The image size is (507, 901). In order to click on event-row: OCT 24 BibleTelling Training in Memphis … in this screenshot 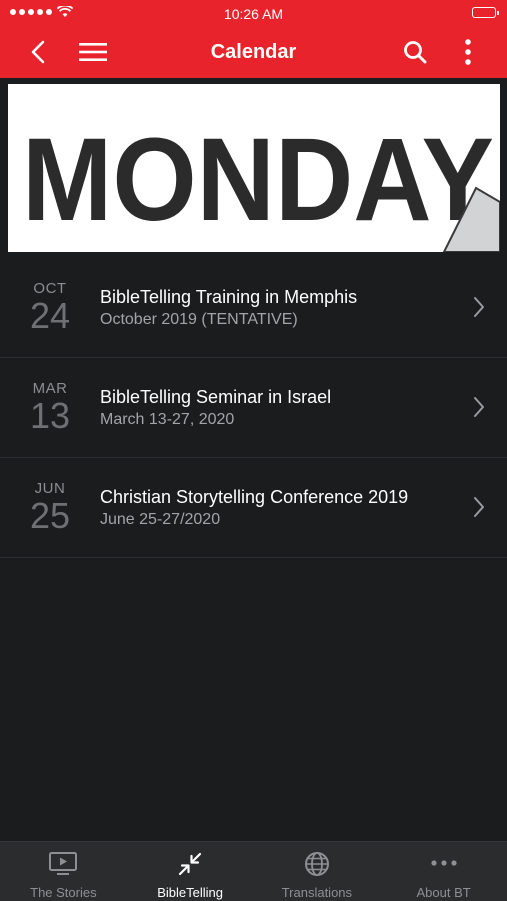, I will do `click(253, 308)`.